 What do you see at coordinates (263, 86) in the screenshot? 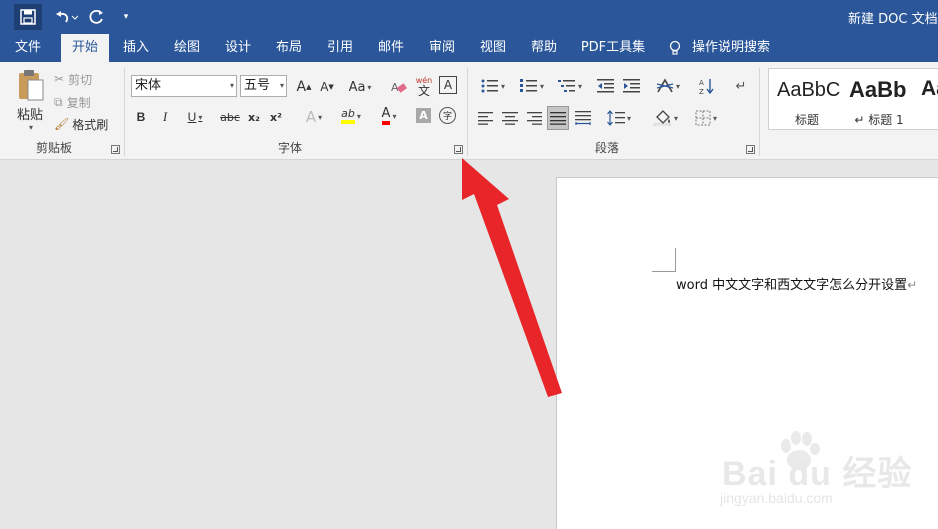
I see `font-size-combobox: 五号 ▾` at bounding box center [263, 86].